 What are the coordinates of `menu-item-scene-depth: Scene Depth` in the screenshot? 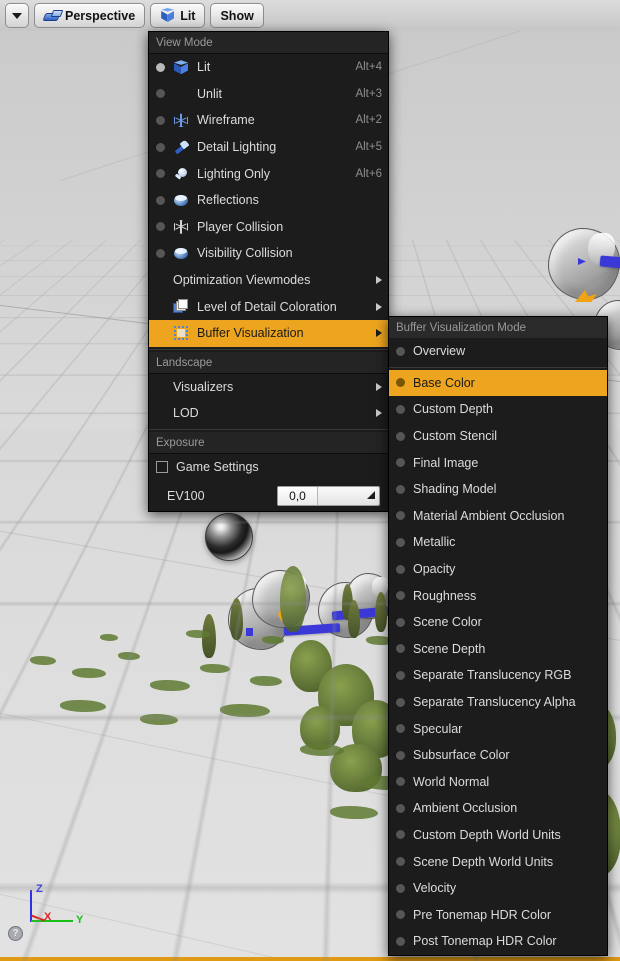 It's located at (498, 649).